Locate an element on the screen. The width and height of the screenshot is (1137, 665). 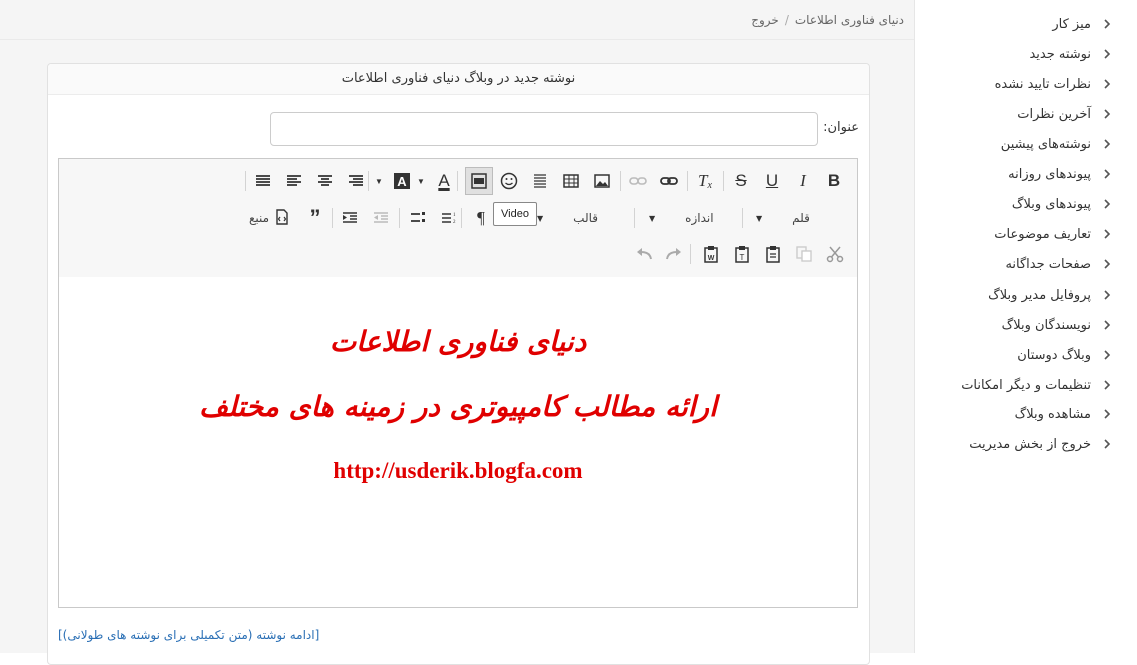
text-color-dropdown-icon: ▼ is located at coordinates (421, 181).